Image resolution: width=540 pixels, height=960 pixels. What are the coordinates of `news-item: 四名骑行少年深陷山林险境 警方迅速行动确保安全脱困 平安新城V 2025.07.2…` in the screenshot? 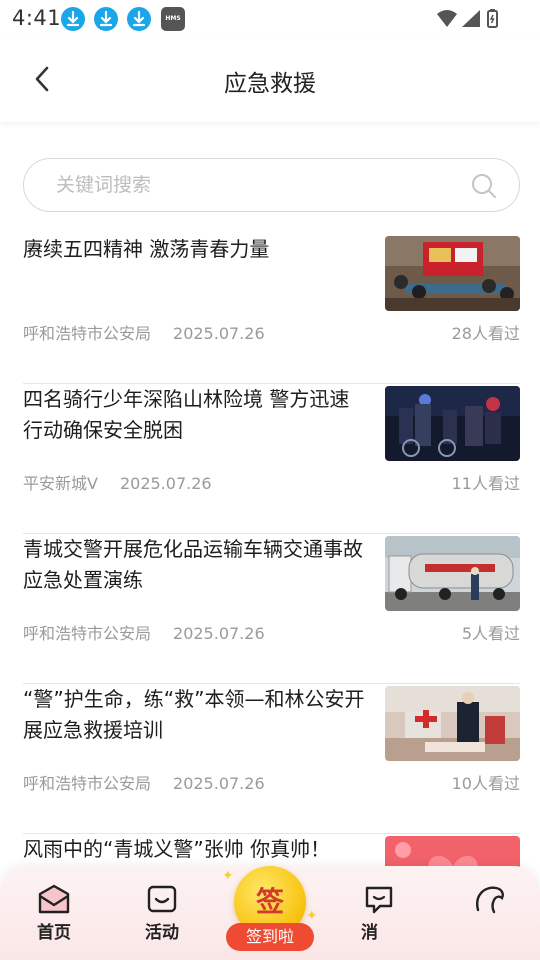 It's located at (271, 459).